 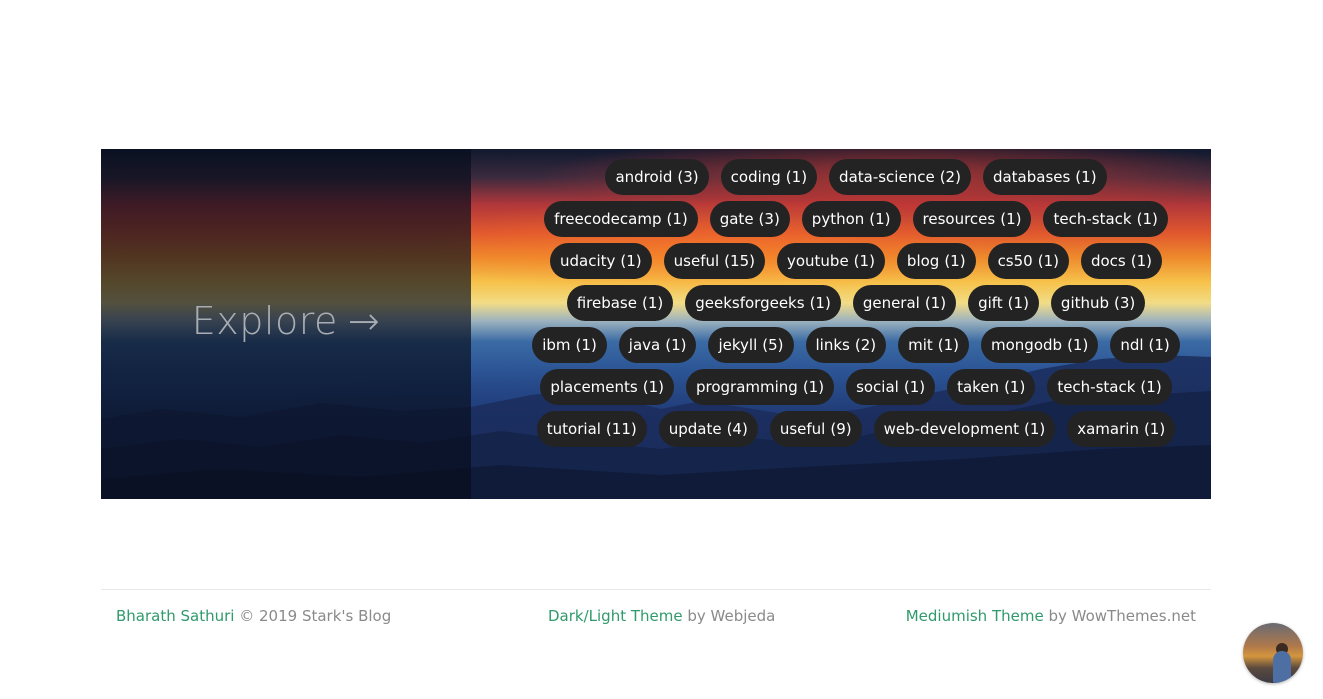 I want to click on tag-pill: freecodecamp (1), so click(x=621, y=219).